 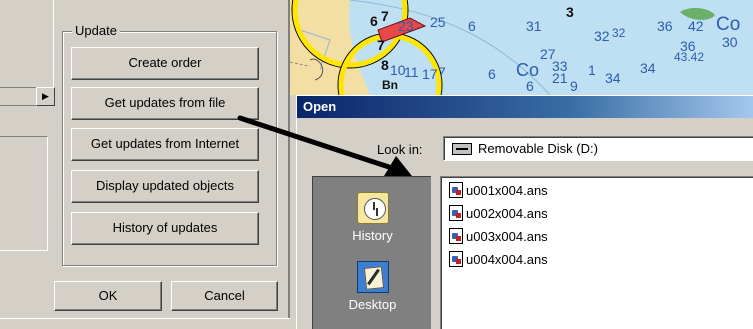 I want to click on file-item: u001x004.ans, so click(x=498, y=190).